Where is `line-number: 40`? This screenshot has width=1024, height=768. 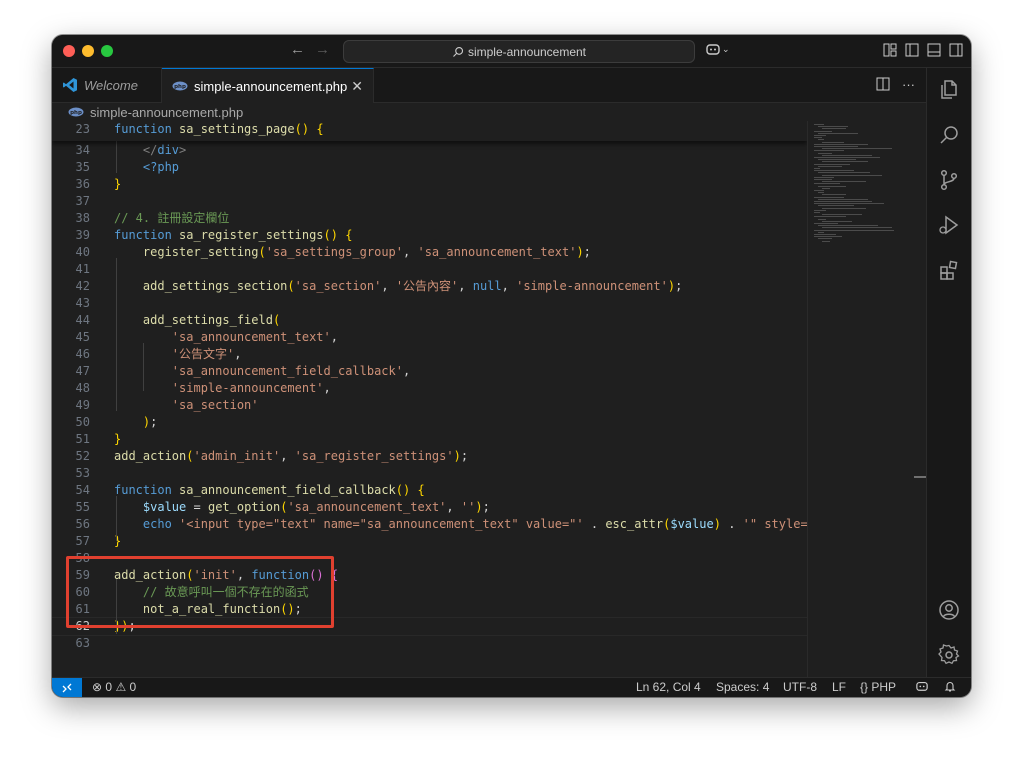 line-number: 40 is located at coordinates (82, 252).